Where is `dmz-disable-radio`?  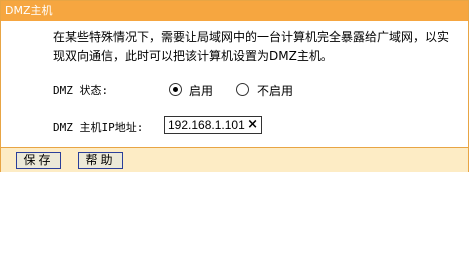
dmz-disable-radio is located at coordinates (242, 89).